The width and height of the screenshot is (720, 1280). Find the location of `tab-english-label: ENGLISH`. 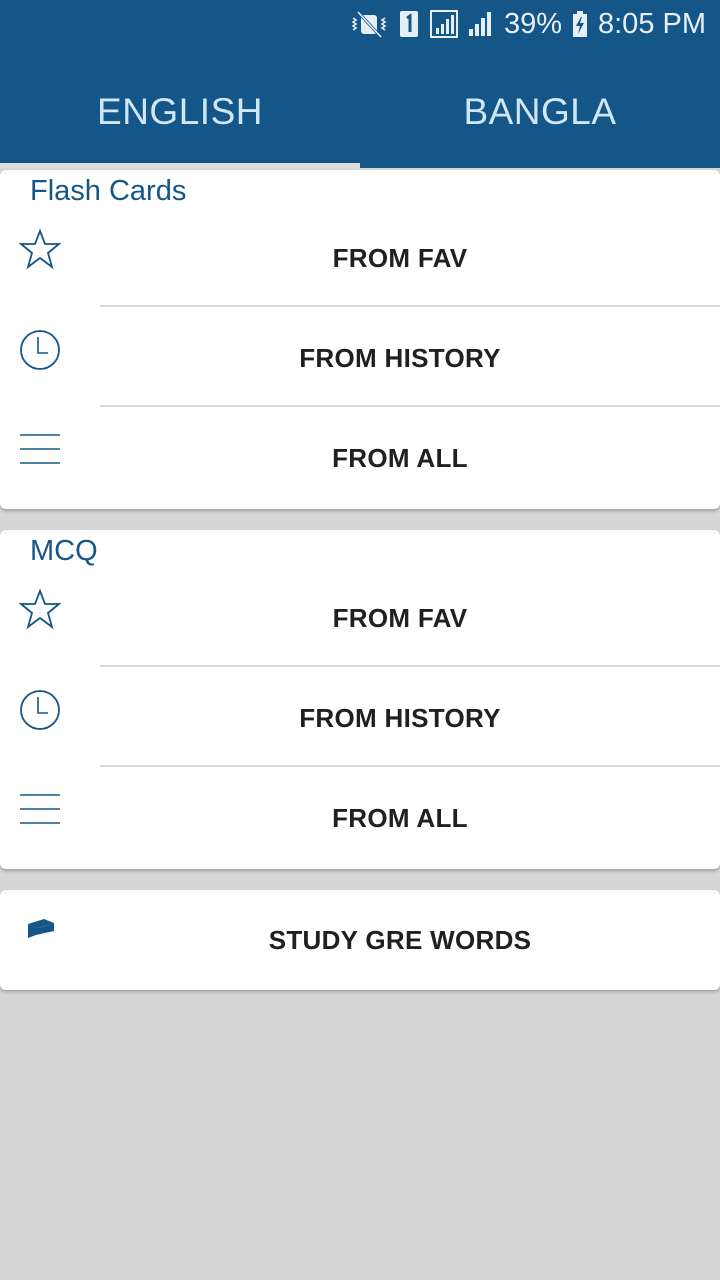

tab-english-label: ENGLISH is located at coordinates (180, 111).